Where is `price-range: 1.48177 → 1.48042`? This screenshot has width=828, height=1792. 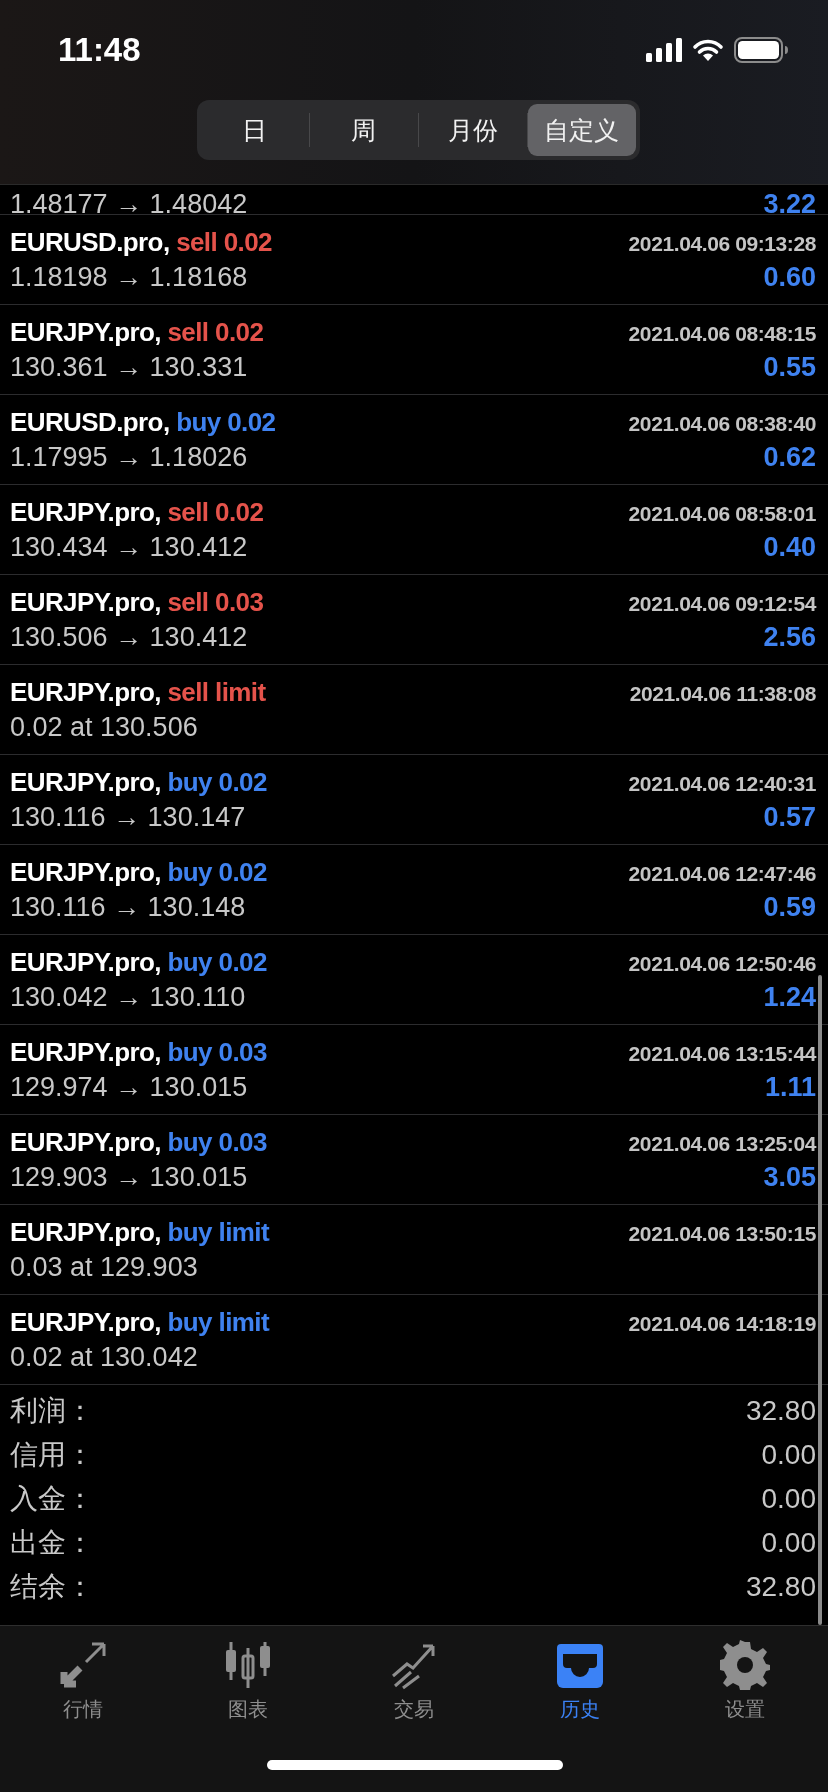
price-range: 1.48177 → 1.48042 is located at coordinates (129, 201).